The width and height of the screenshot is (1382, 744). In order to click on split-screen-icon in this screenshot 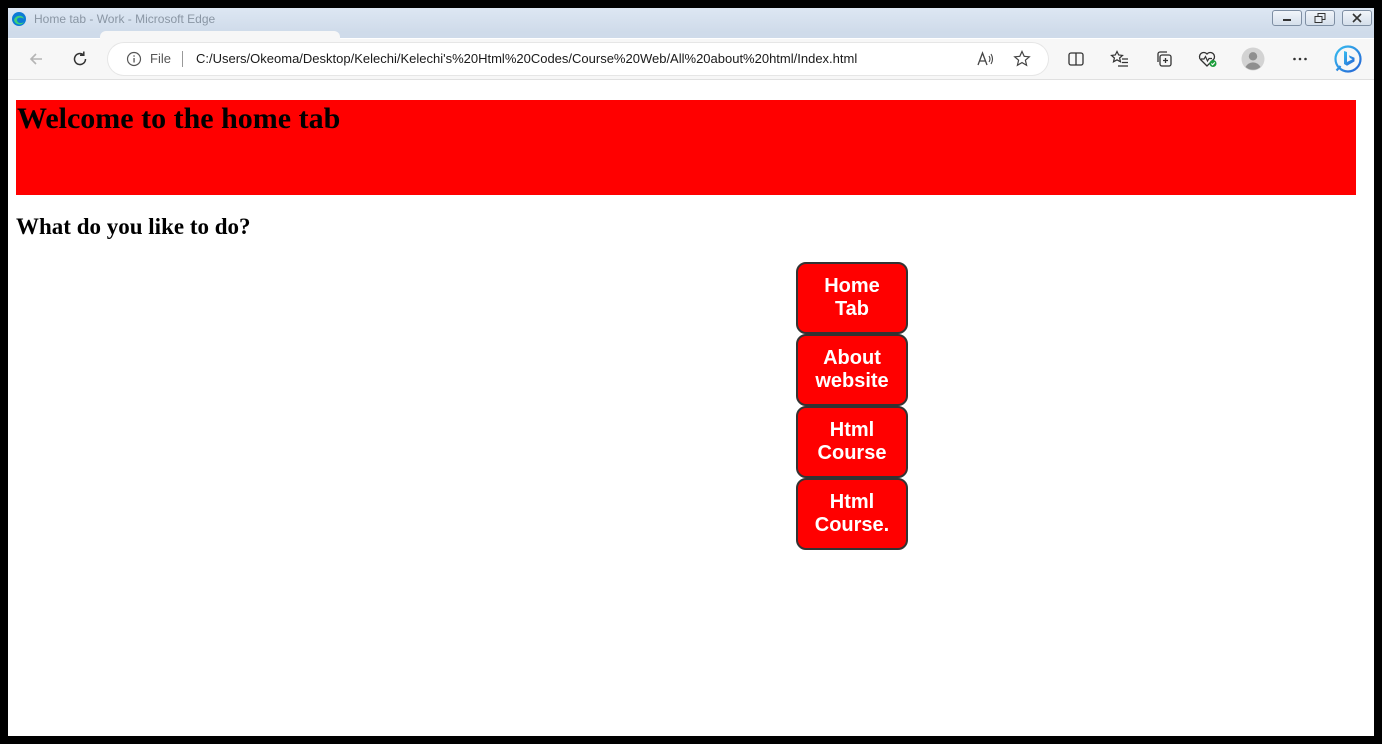, I will do `click(1076, 59)`.